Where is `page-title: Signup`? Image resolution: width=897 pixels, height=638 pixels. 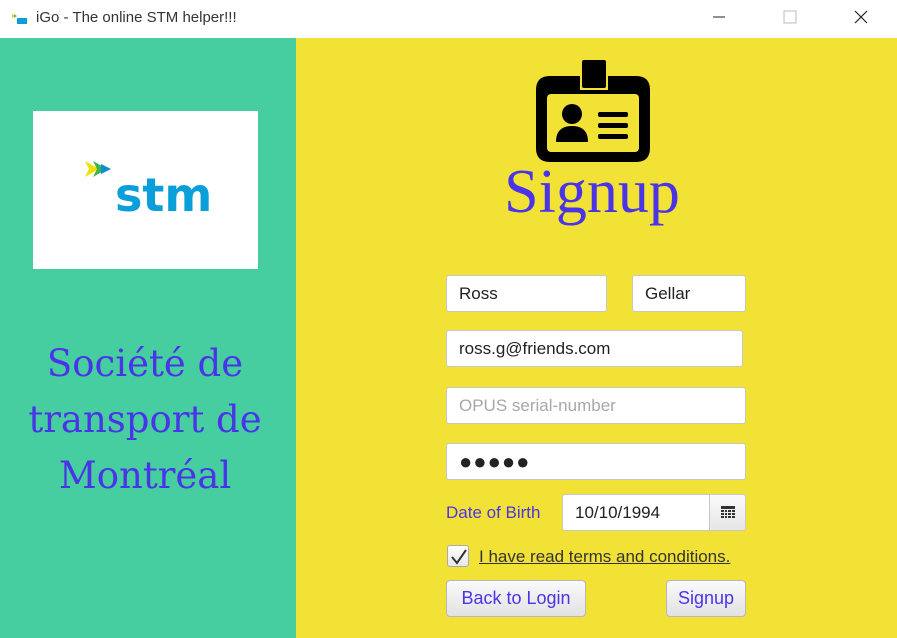
page-title: Signup is located at coordinates (592, 192).